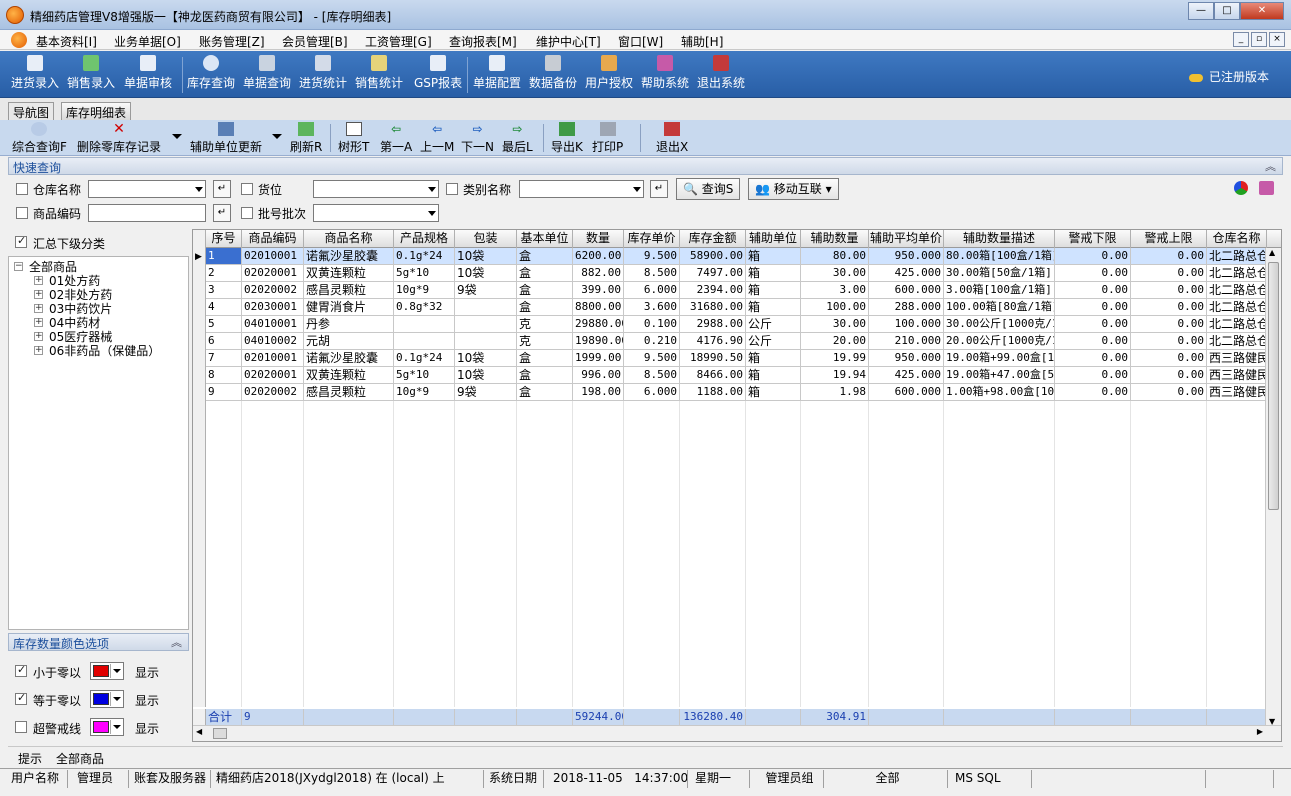 Image resolution: width=1291 pixels, height=796 pixels. Describe the element at coordinates (224, 239) in the screenshot. I see `column-header-seq: 序号` at that location.